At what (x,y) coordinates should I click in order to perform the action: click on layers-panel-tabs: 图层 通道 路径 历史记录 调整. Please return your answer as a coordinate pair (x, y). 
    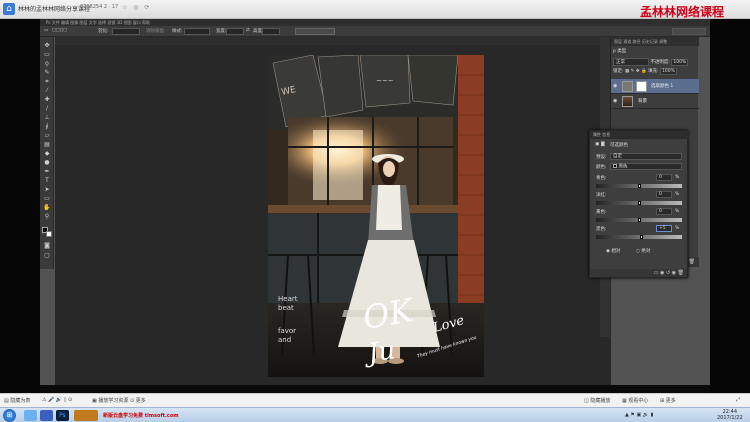
    Looking at the image, I should click on (655, 41).